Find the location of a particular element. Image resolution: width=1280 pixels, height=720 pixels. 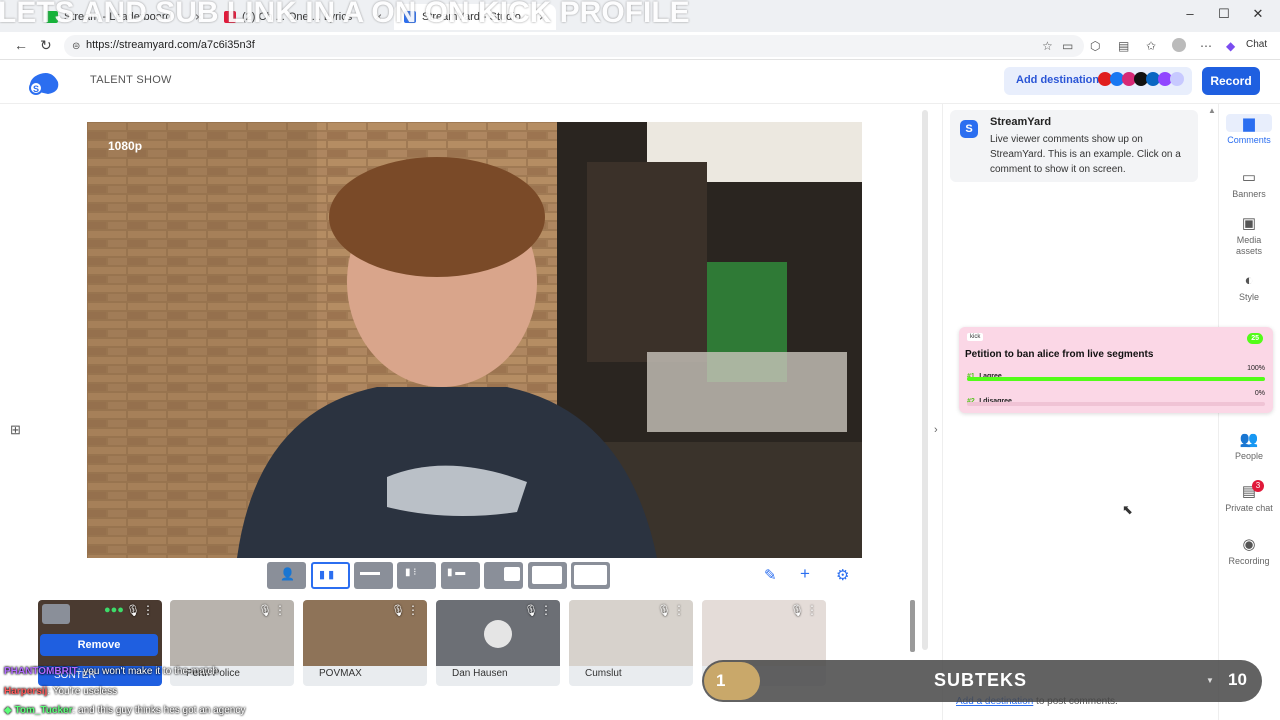

chat-text: : you won't make it to the match is located at coordinates (148, 671).